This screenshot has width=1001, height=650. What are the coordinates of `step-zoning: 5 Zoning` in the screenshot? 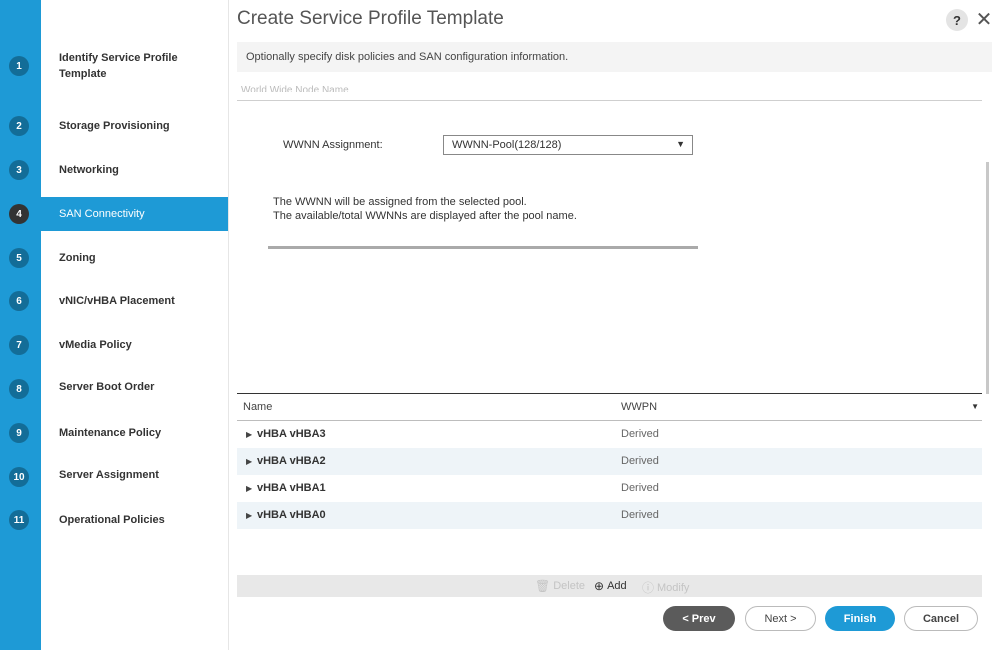 It's located at (114, 258).